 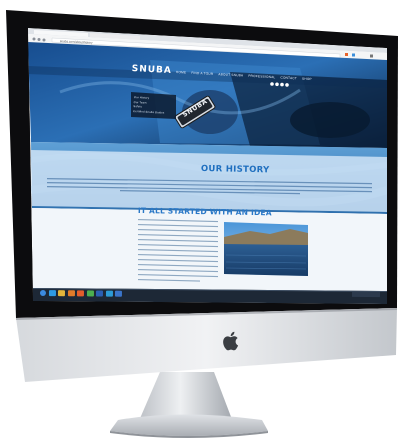 I want to click on taskbar-icons, so click(x=80, y=293).